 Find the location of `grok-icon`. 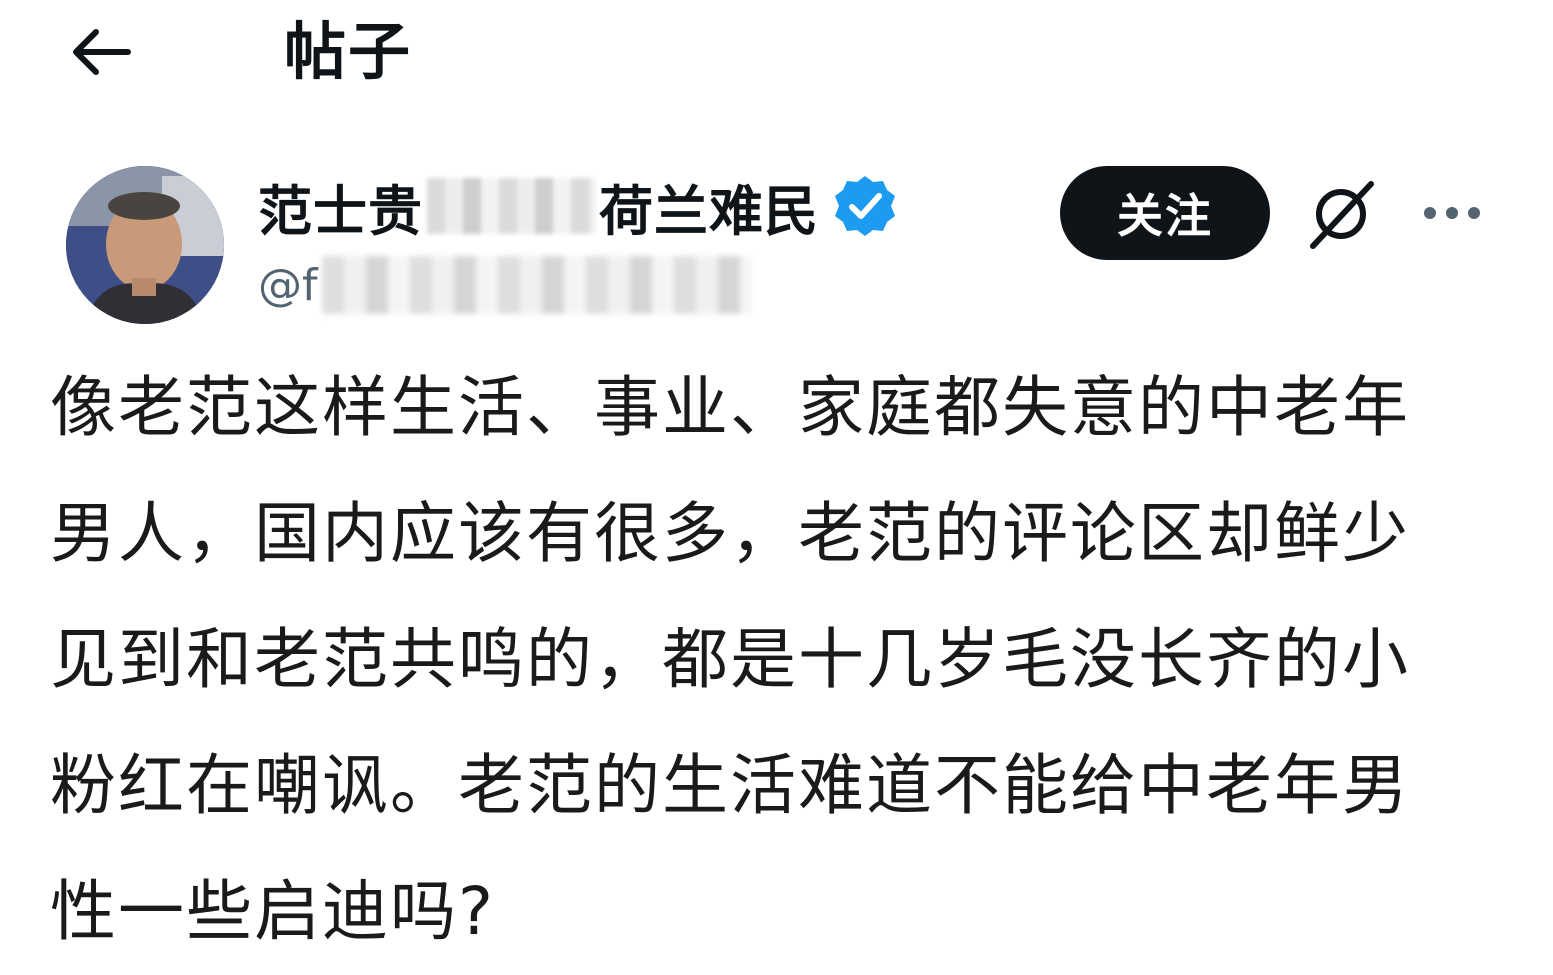

grok-icon is located at coordinates (1342, 215).